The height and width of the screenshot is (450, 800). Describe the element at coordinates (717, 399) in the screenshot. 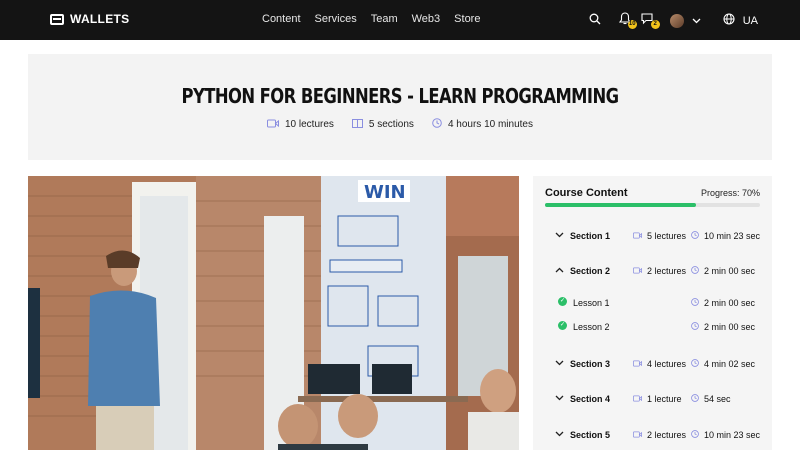

I see `section-duration-text: 54 sec` at that location.